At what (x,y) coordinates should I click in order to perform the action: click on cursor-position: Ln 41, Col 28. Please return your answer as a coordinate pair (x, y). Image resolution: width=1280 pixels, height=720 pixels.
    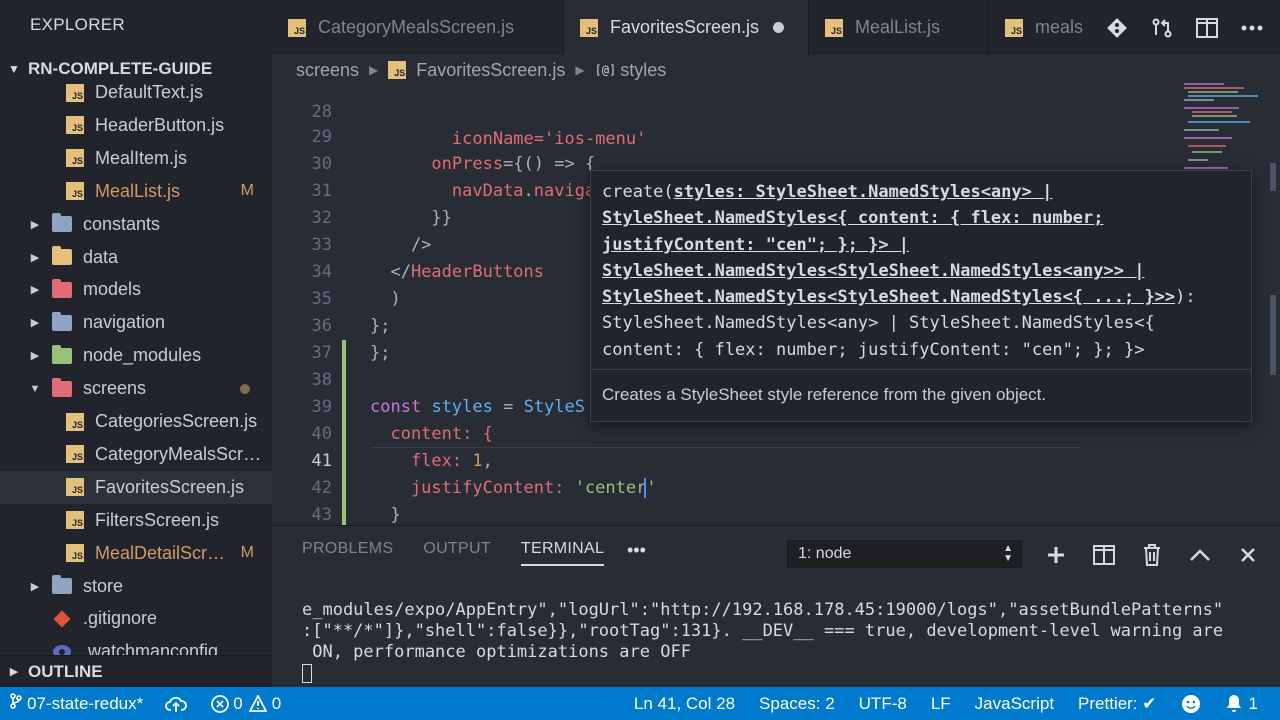
    Looking at the image, I should click on (684, 704).